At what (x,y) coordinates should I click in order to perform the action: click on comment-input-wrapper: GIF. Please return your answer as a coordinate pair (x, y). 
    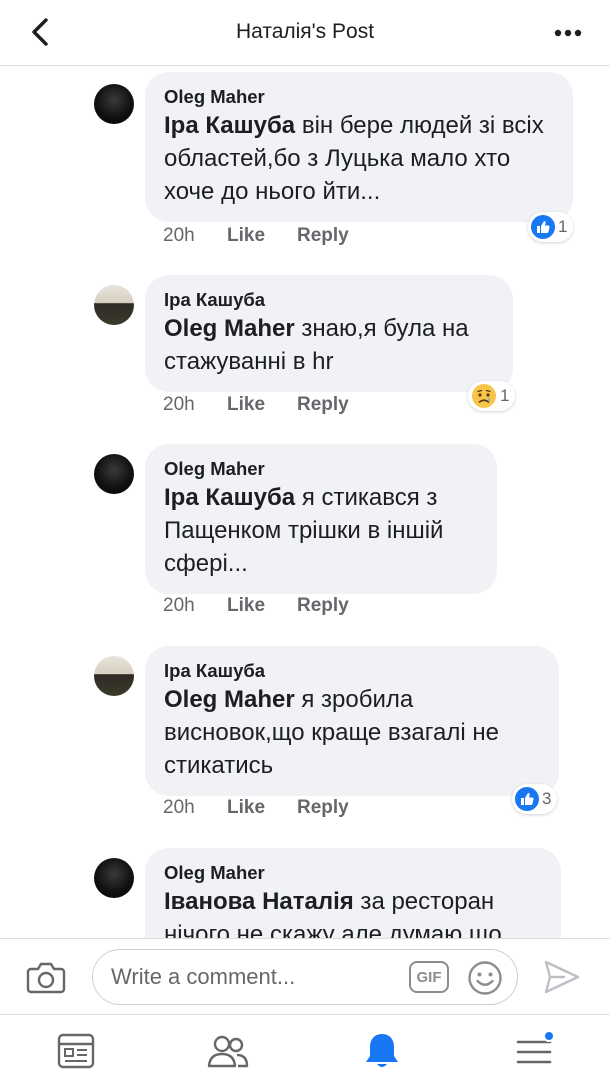
    Looking at the image, I should click on (305, 977).